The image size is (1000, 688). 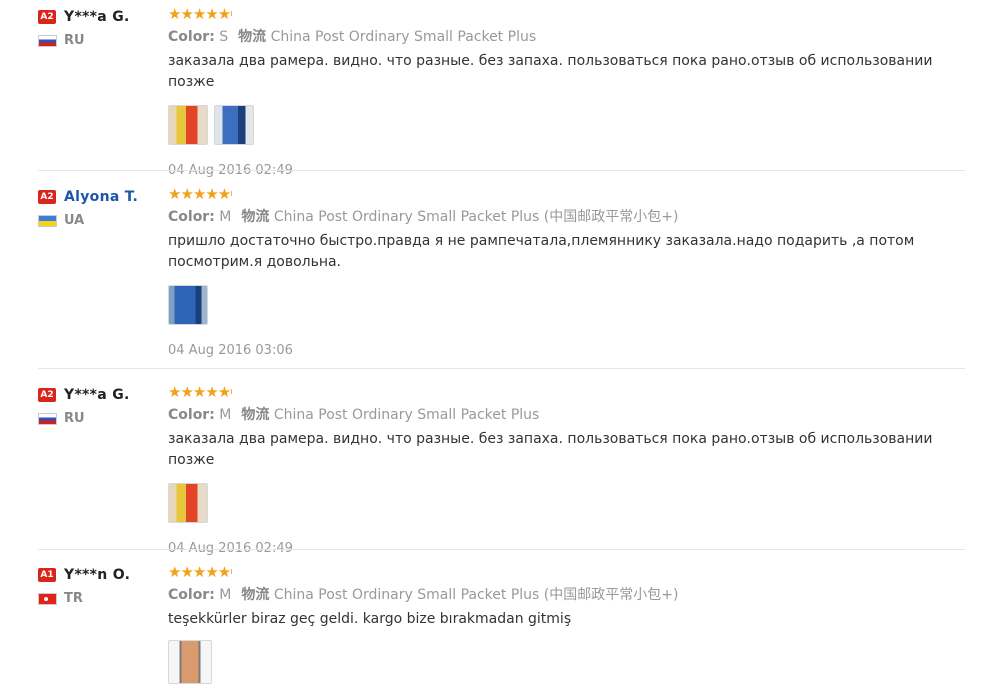 What do you see at coordinates (230, 350) in the screenshot?
I see `review-date: 04 Aug 2016 03:06` at bounding box center [230, 350].